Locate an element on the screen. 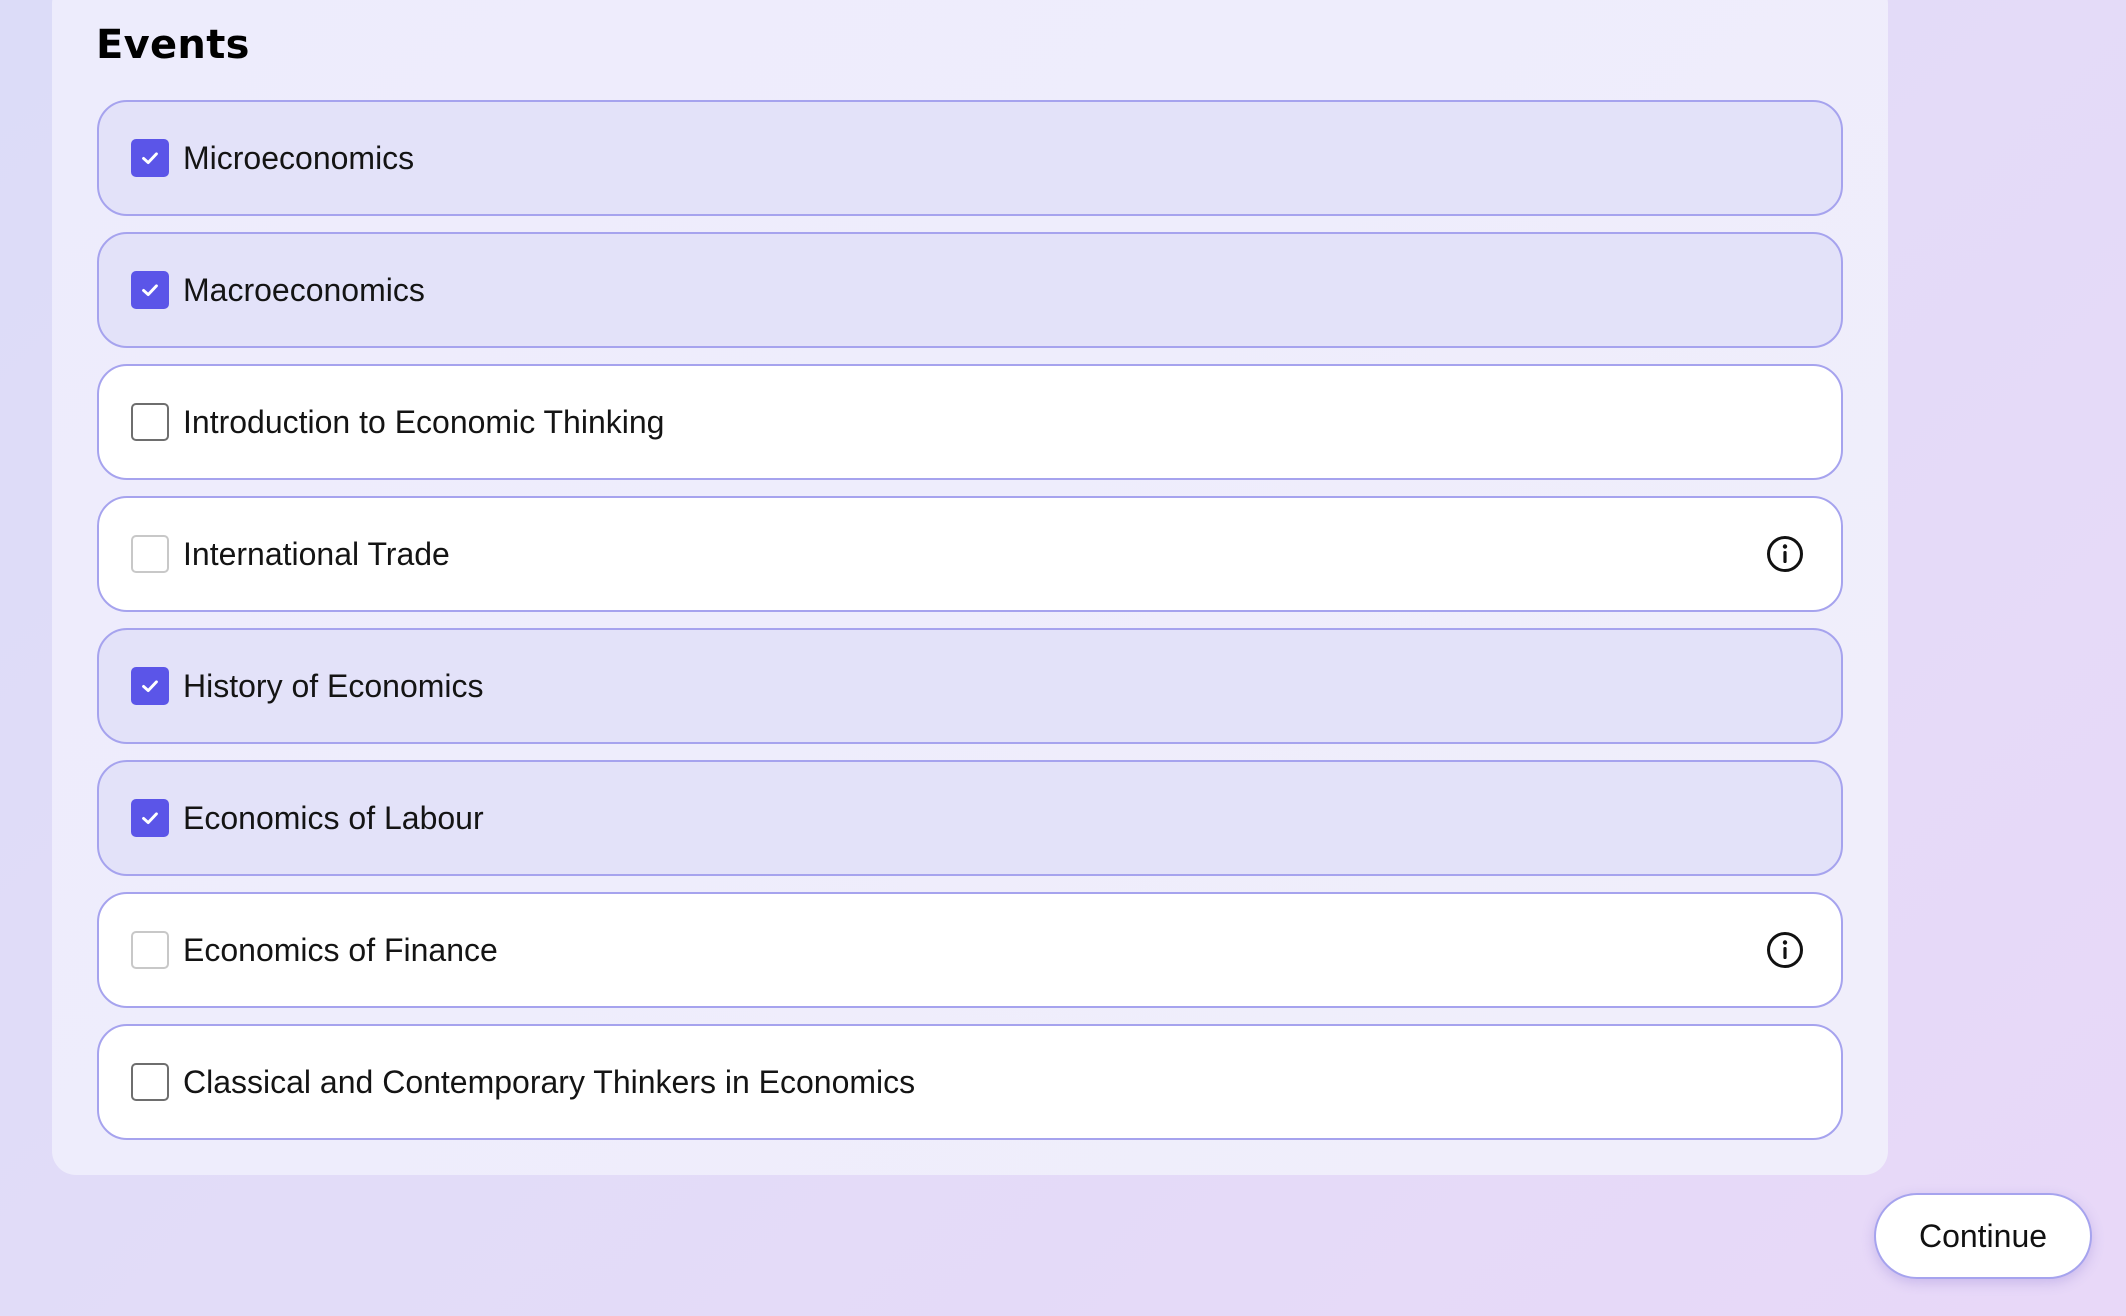 Image resolution: width=2126 pixels, height=1316 pixels. event-label: Introduction to Economic Thinking is located at coordinates (424, 421).